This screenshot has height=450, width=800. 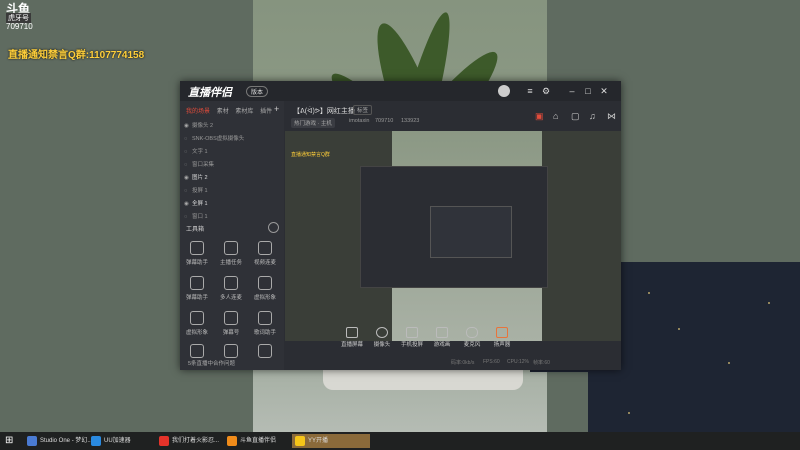 I want to click on tool-task: 主播任务, so click(x=231, y=253).